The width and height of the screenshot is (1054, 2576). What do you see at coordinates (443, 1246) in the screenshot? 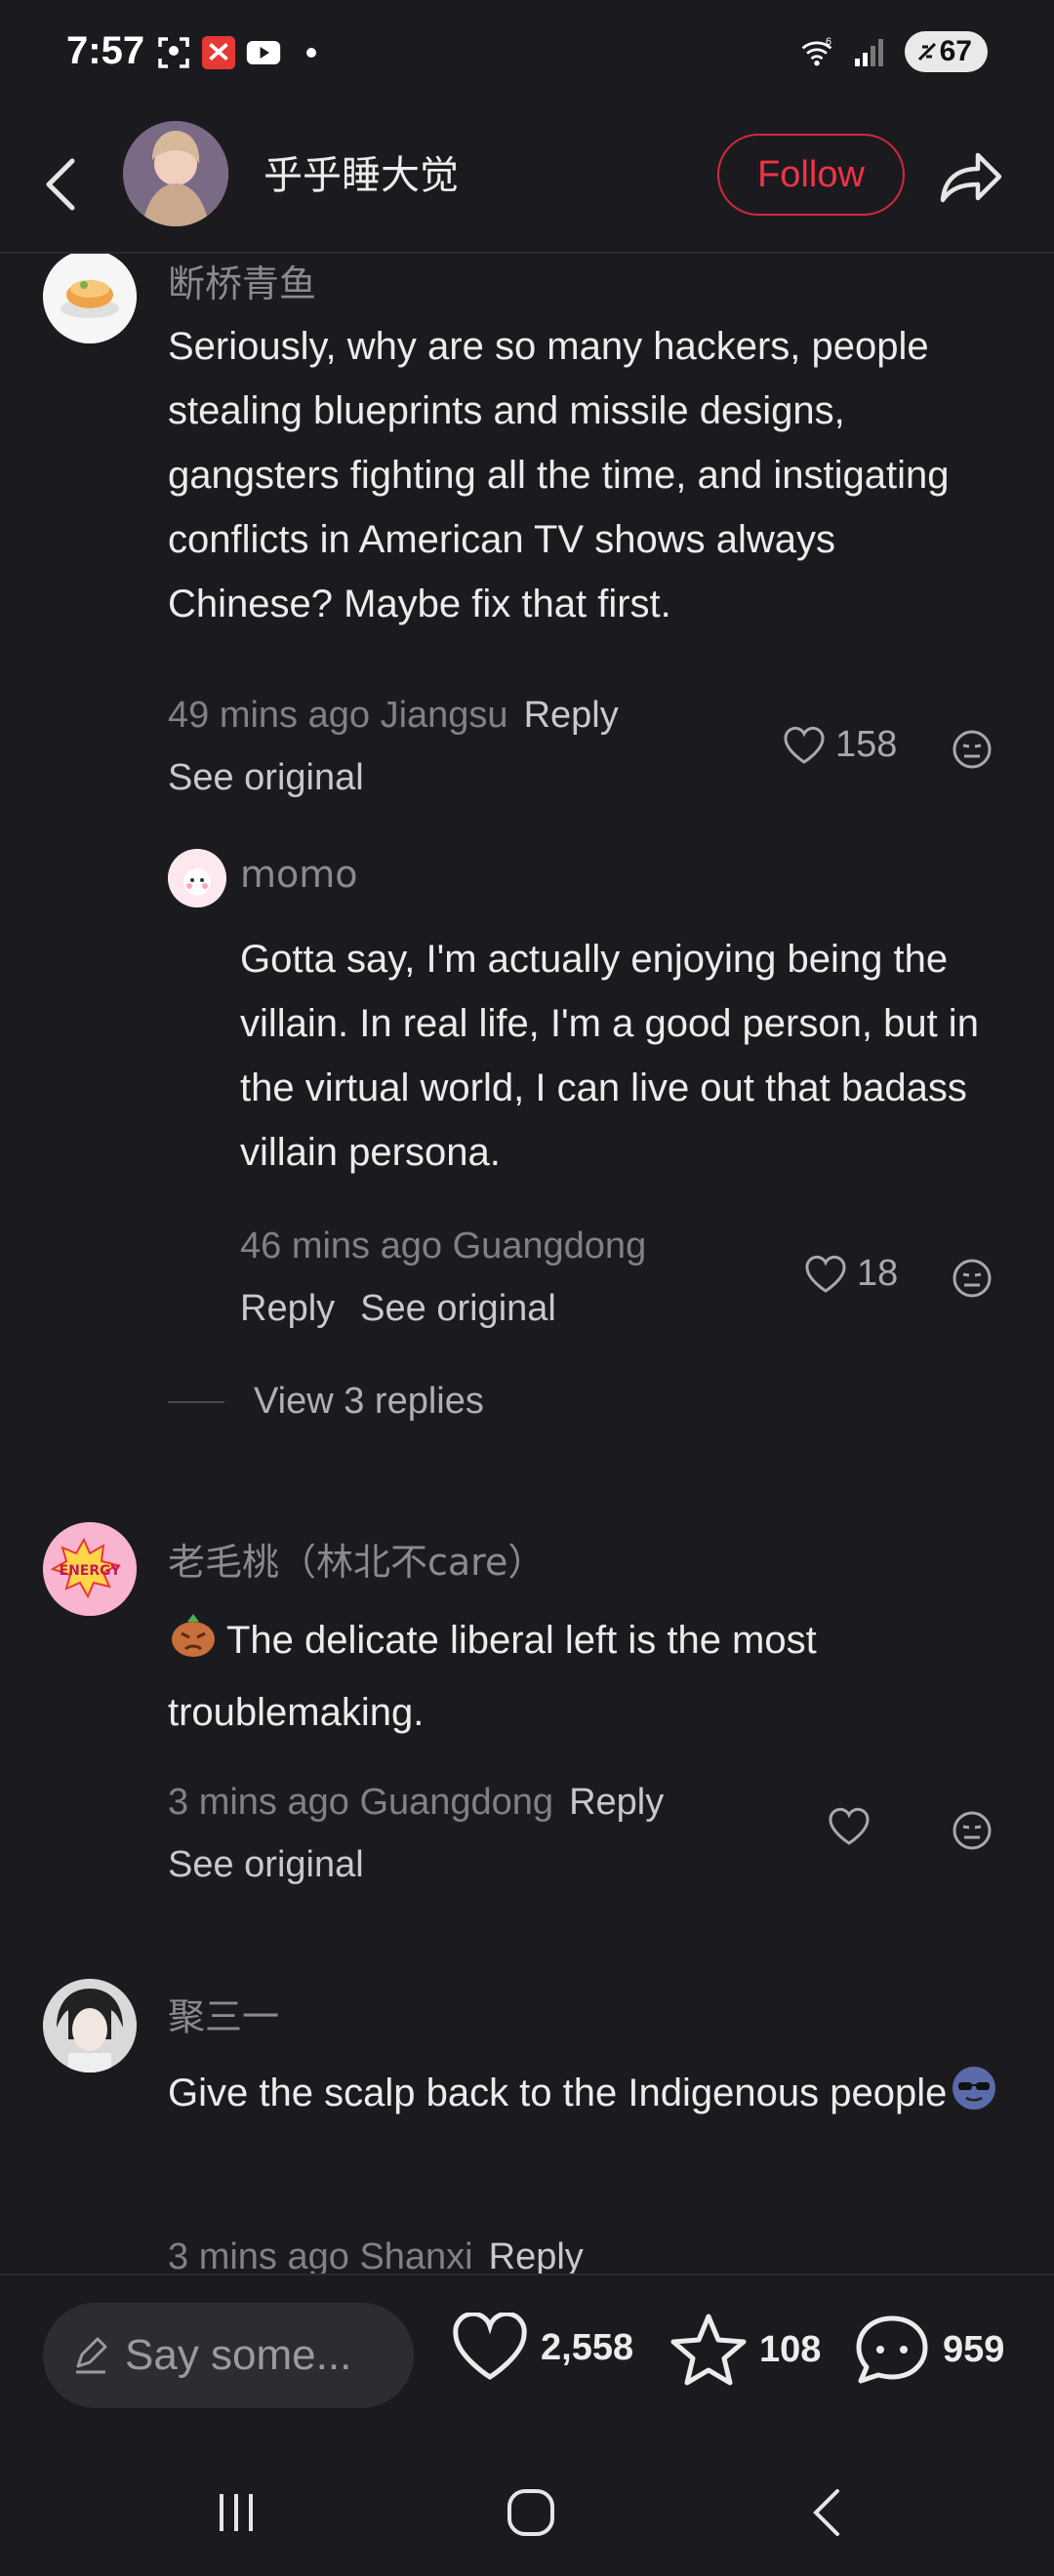
I see `reply-time-location: 46 mins ago Guangdong` at bounding box center [443, 1246].